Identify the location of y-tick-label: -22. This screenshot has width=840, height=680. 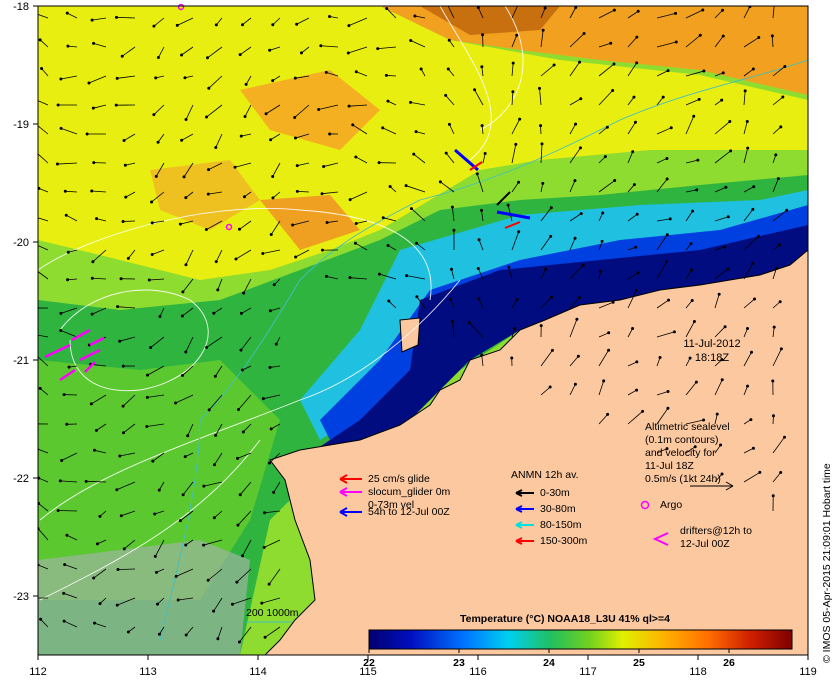
(21, 479).